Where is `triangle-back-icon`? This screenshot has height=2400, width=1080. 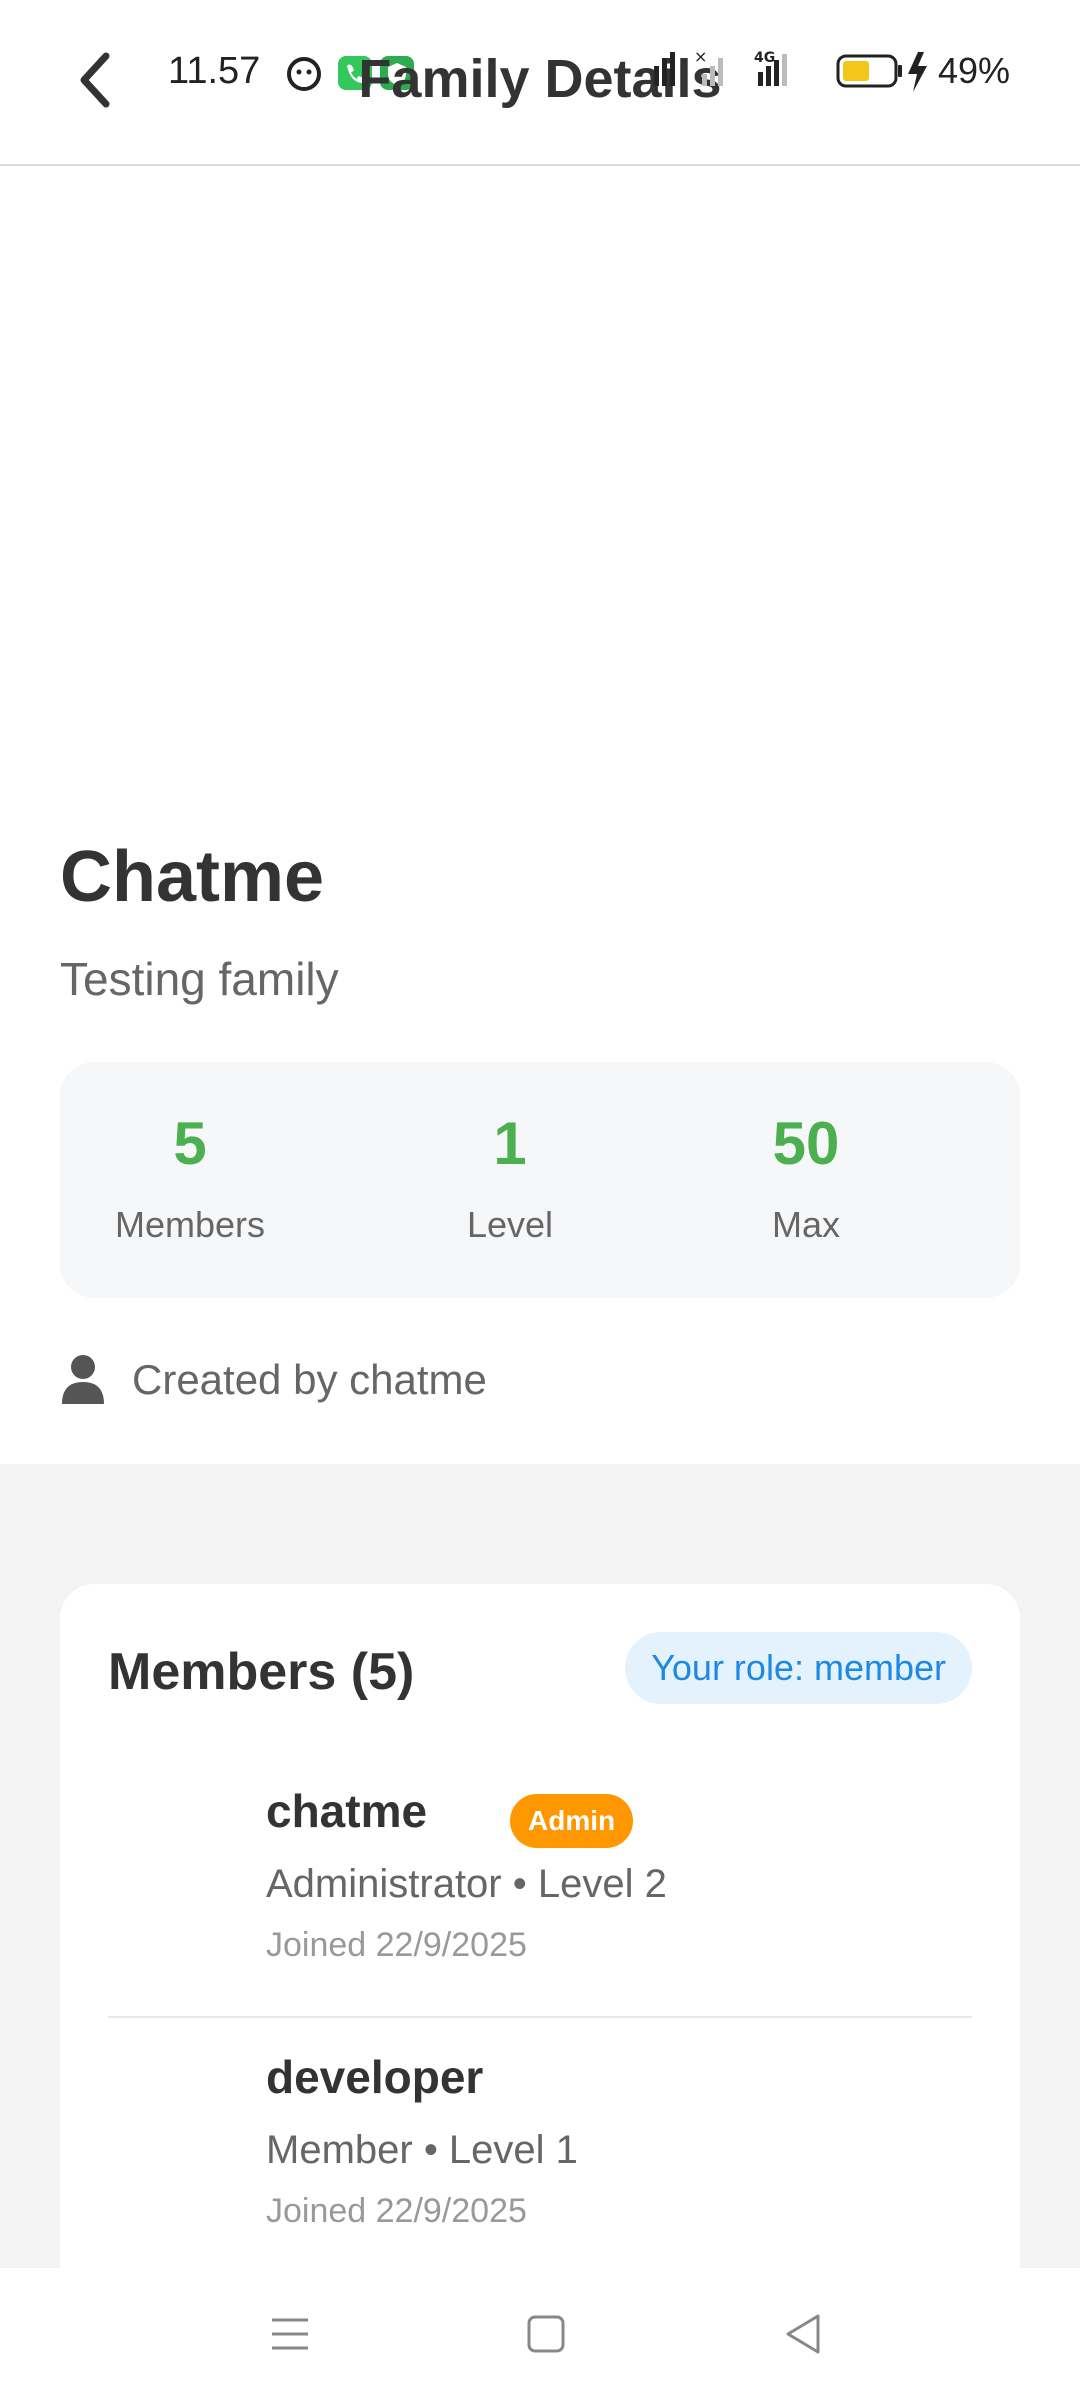 triangle-back-icon is located at coordinates (803, 2334).